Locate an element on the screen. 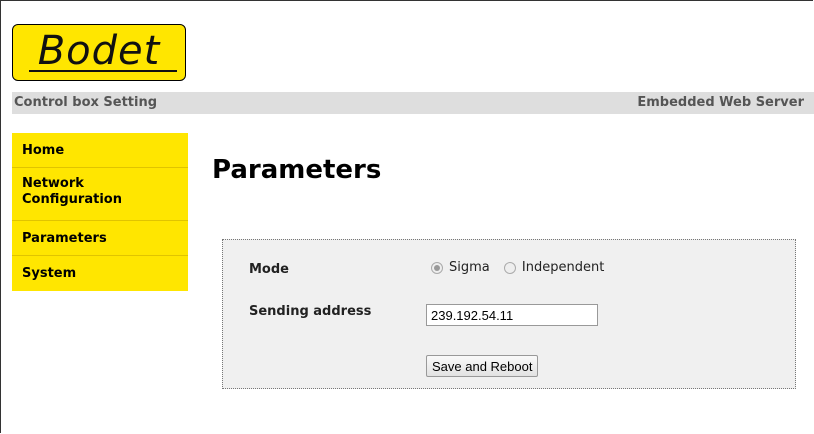 Image resolution: width=814 pixels, height=434 pixels. bodet-logo: Bodet is located at coordinates (99, 52).